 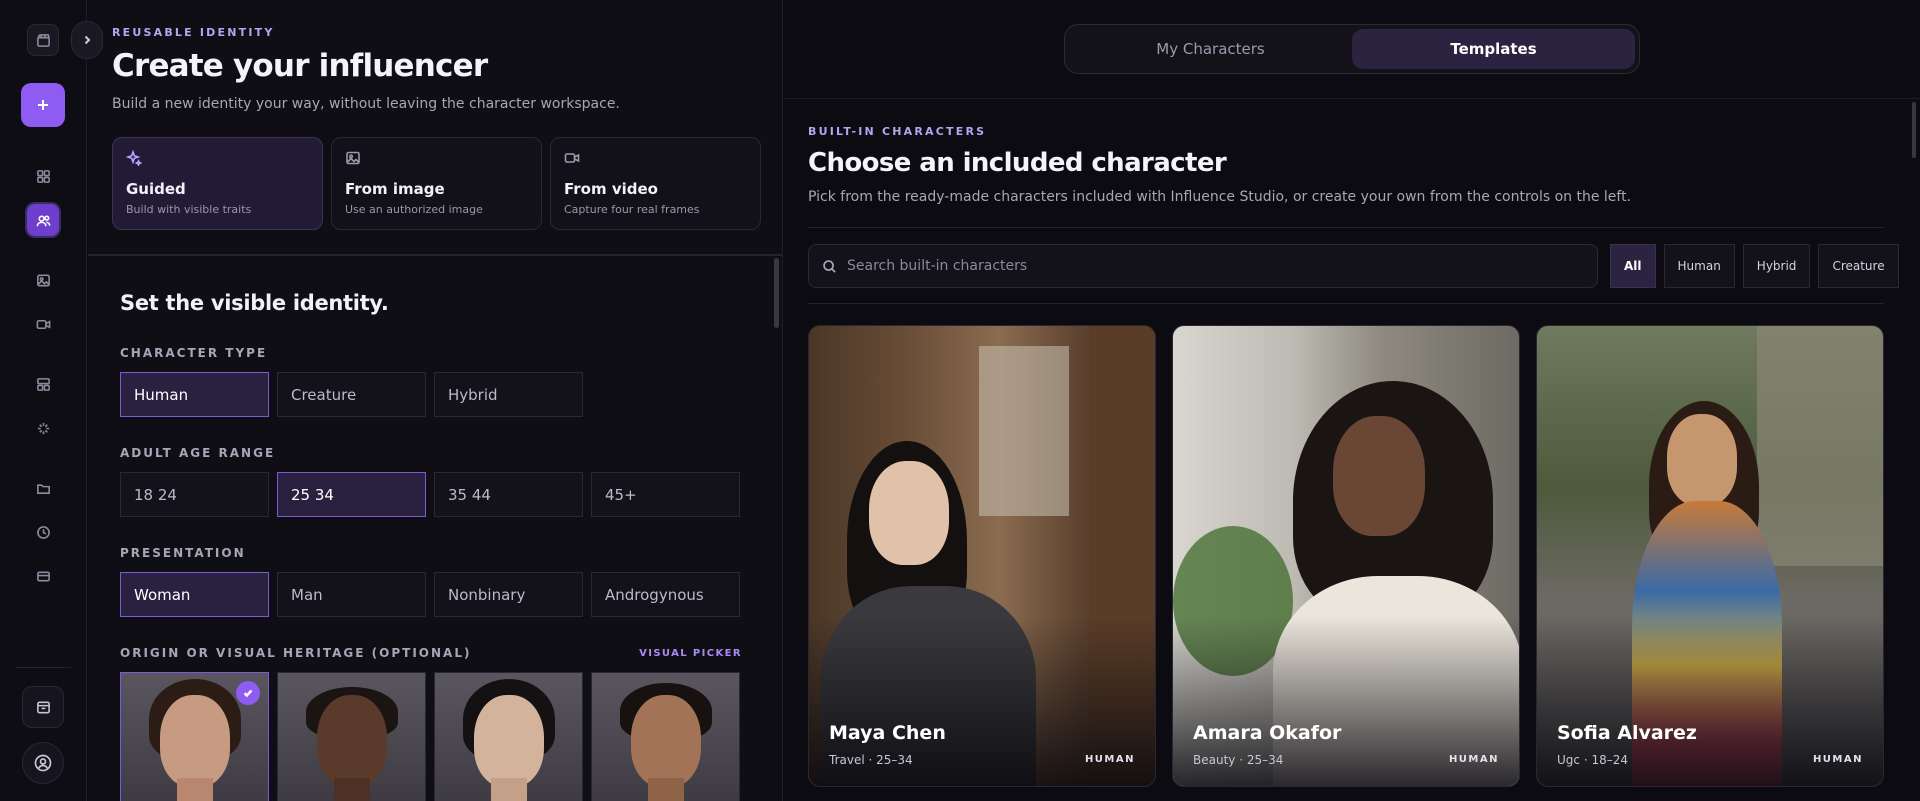 What do you see at coordinates (430, 494) in the screenshot?
I see `age-range-options: 18 24 25 34 35 44 45+` at bounding box center [430, 494].